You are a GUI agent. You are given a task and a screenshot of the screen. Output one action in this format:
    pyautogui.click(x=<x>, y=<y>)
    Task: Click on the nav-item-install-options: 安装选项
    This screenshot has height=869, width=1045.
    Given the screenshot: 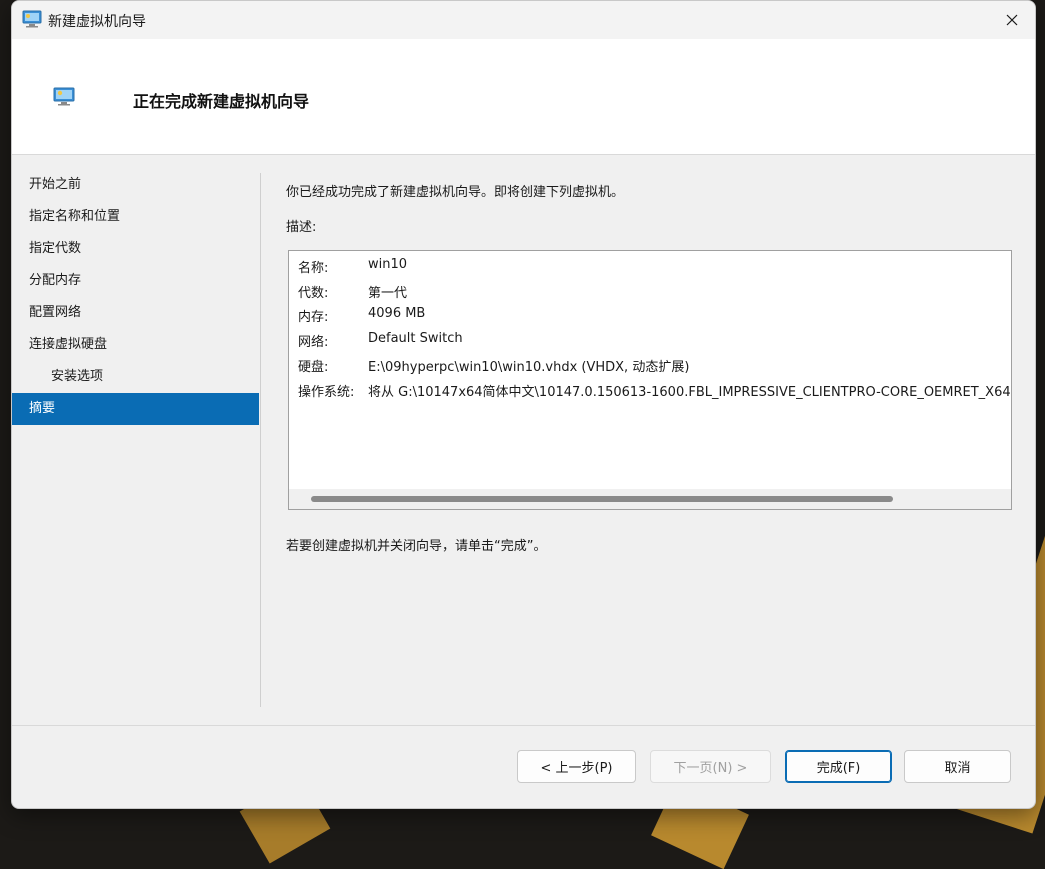 What is the action you would take?
    pyautogui.click(x=135, y=377)
    